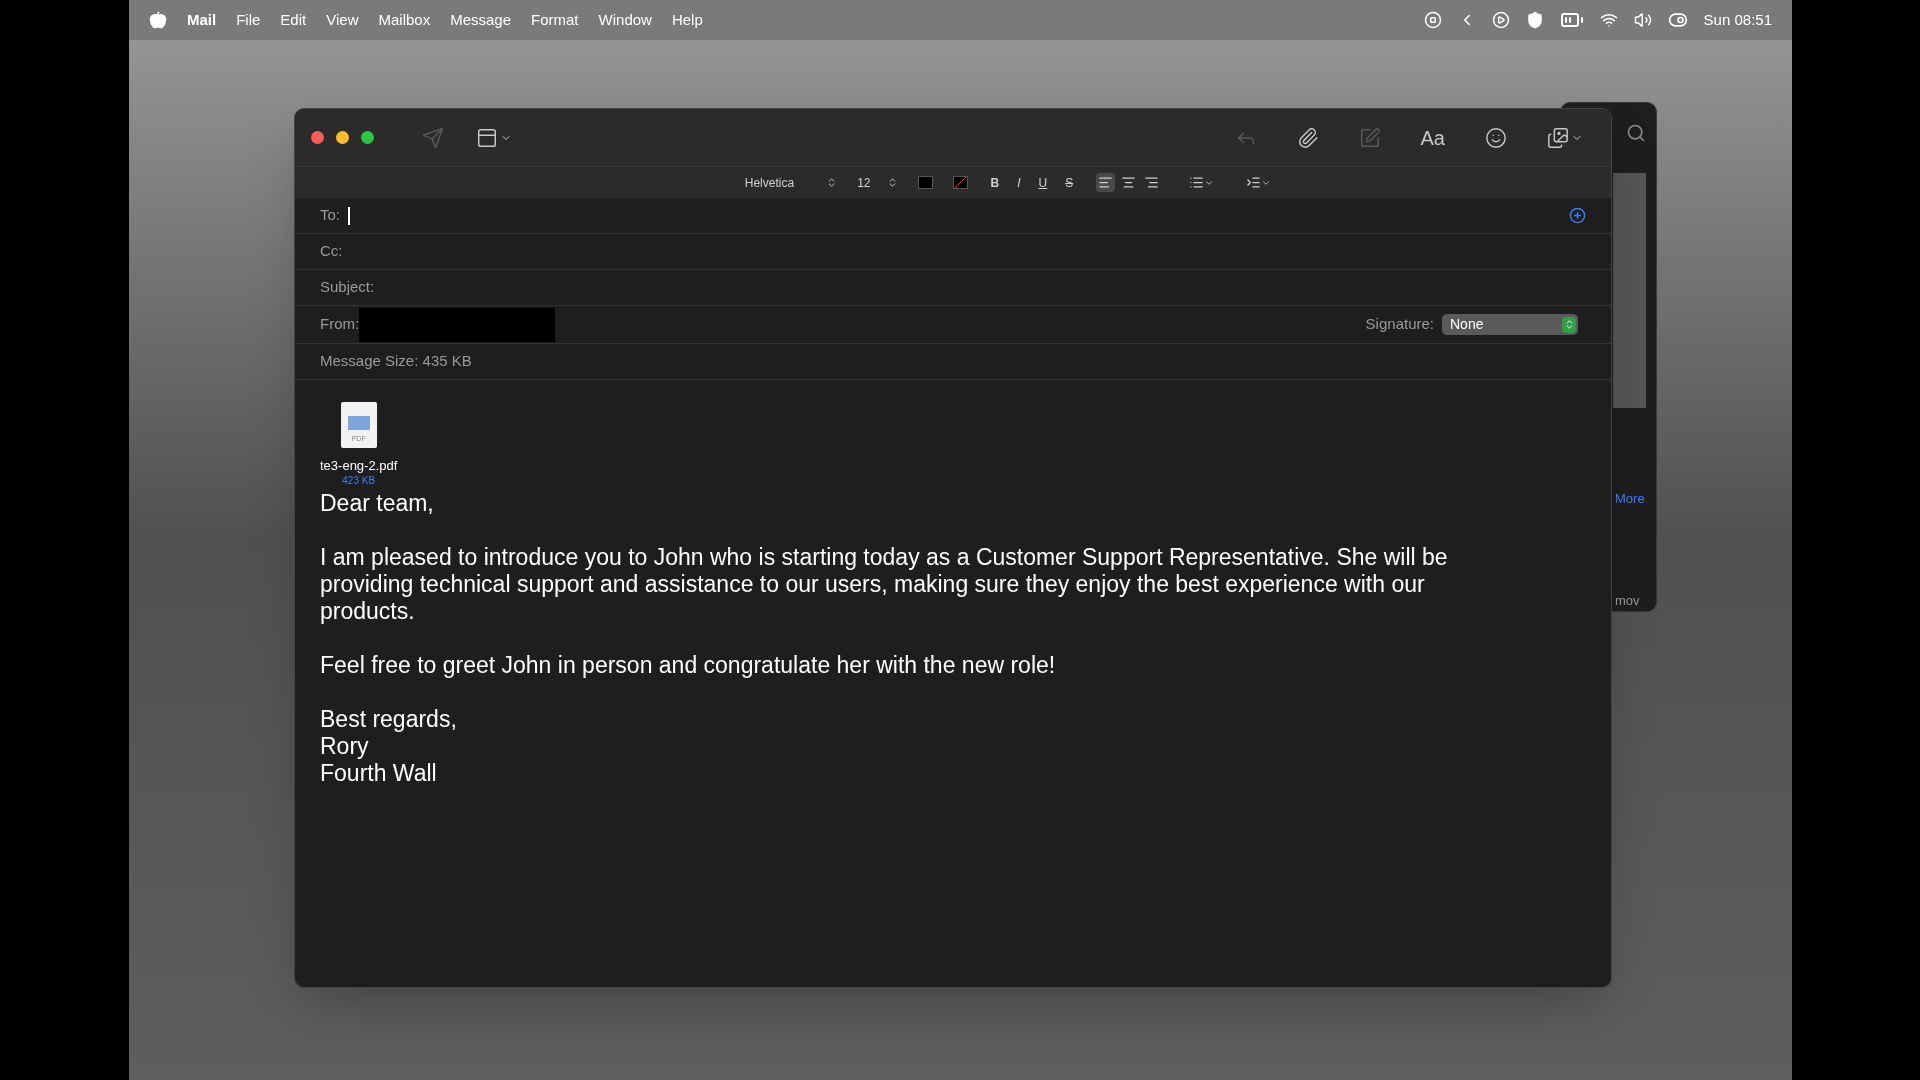  Describe the element at coordinates (1608, 20) in the screenshot. I see `wifi-icon` at that location.